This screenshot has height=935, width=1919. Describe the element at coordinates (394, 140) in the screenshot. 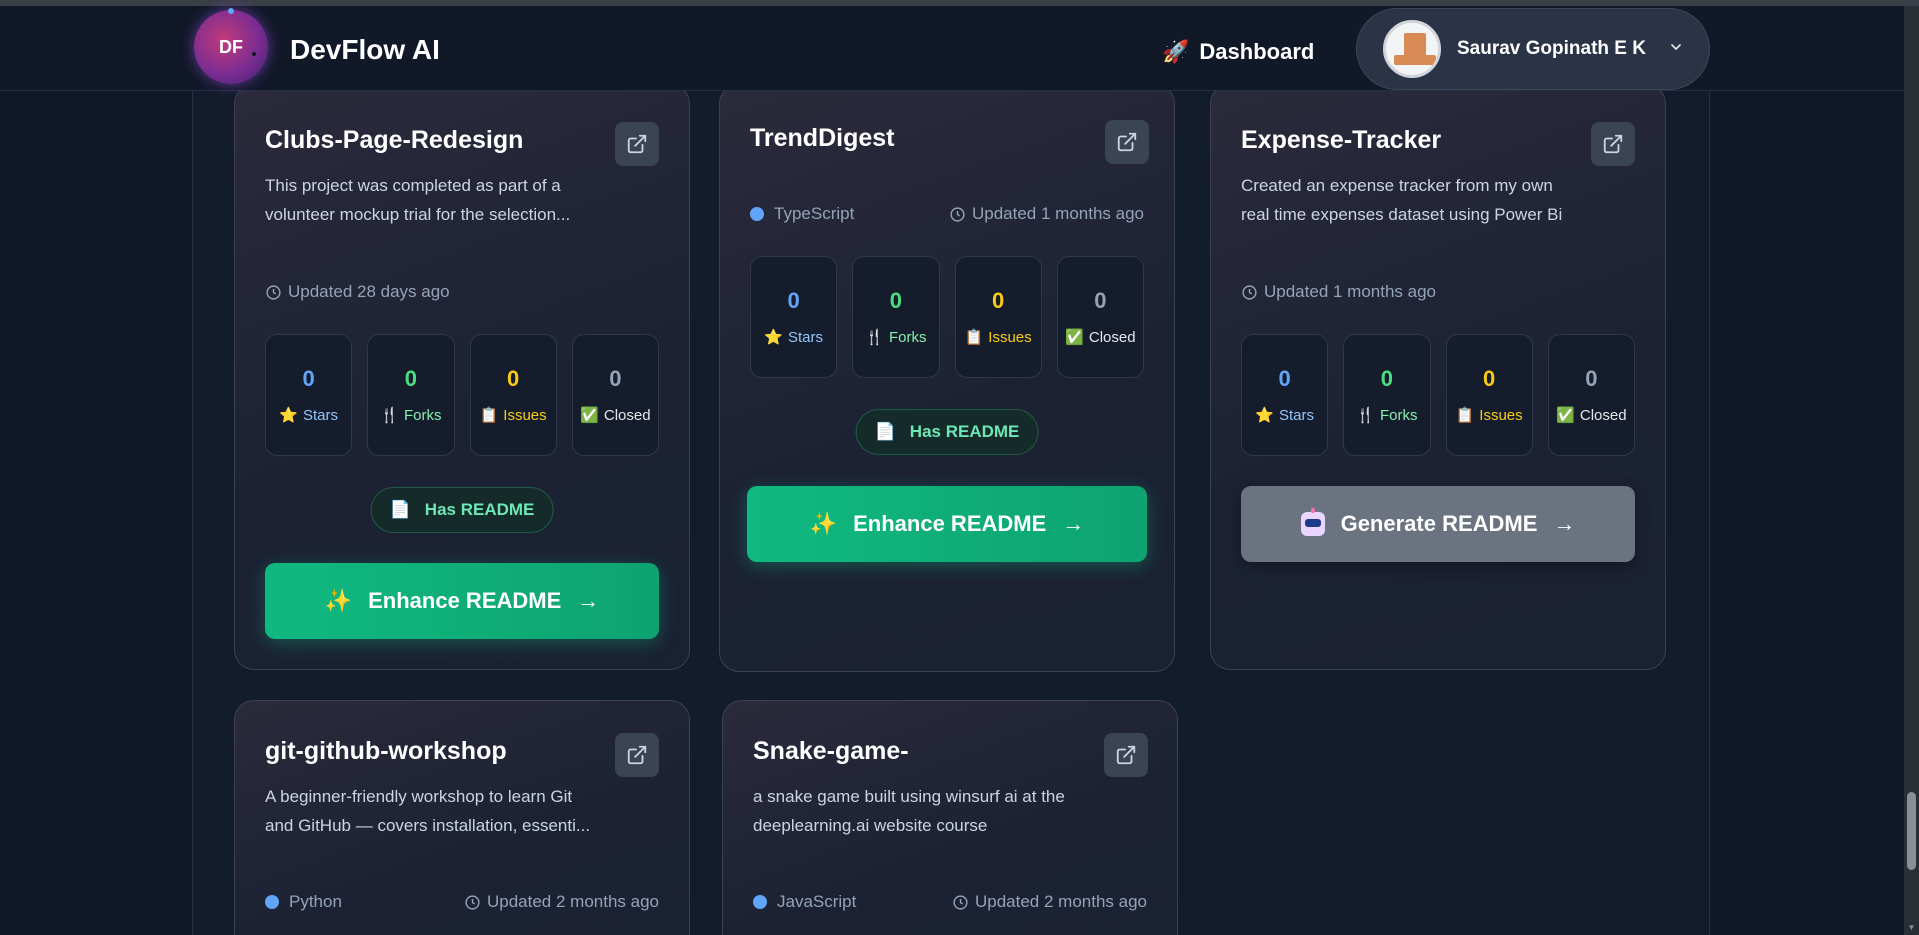

I see `repo-title: Clubs-Page-Redesign` at that location.